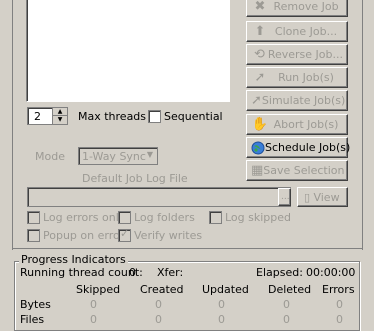 The image size is (374, 331). I want to click on col-deleted: Deleted, so click(290, 289).